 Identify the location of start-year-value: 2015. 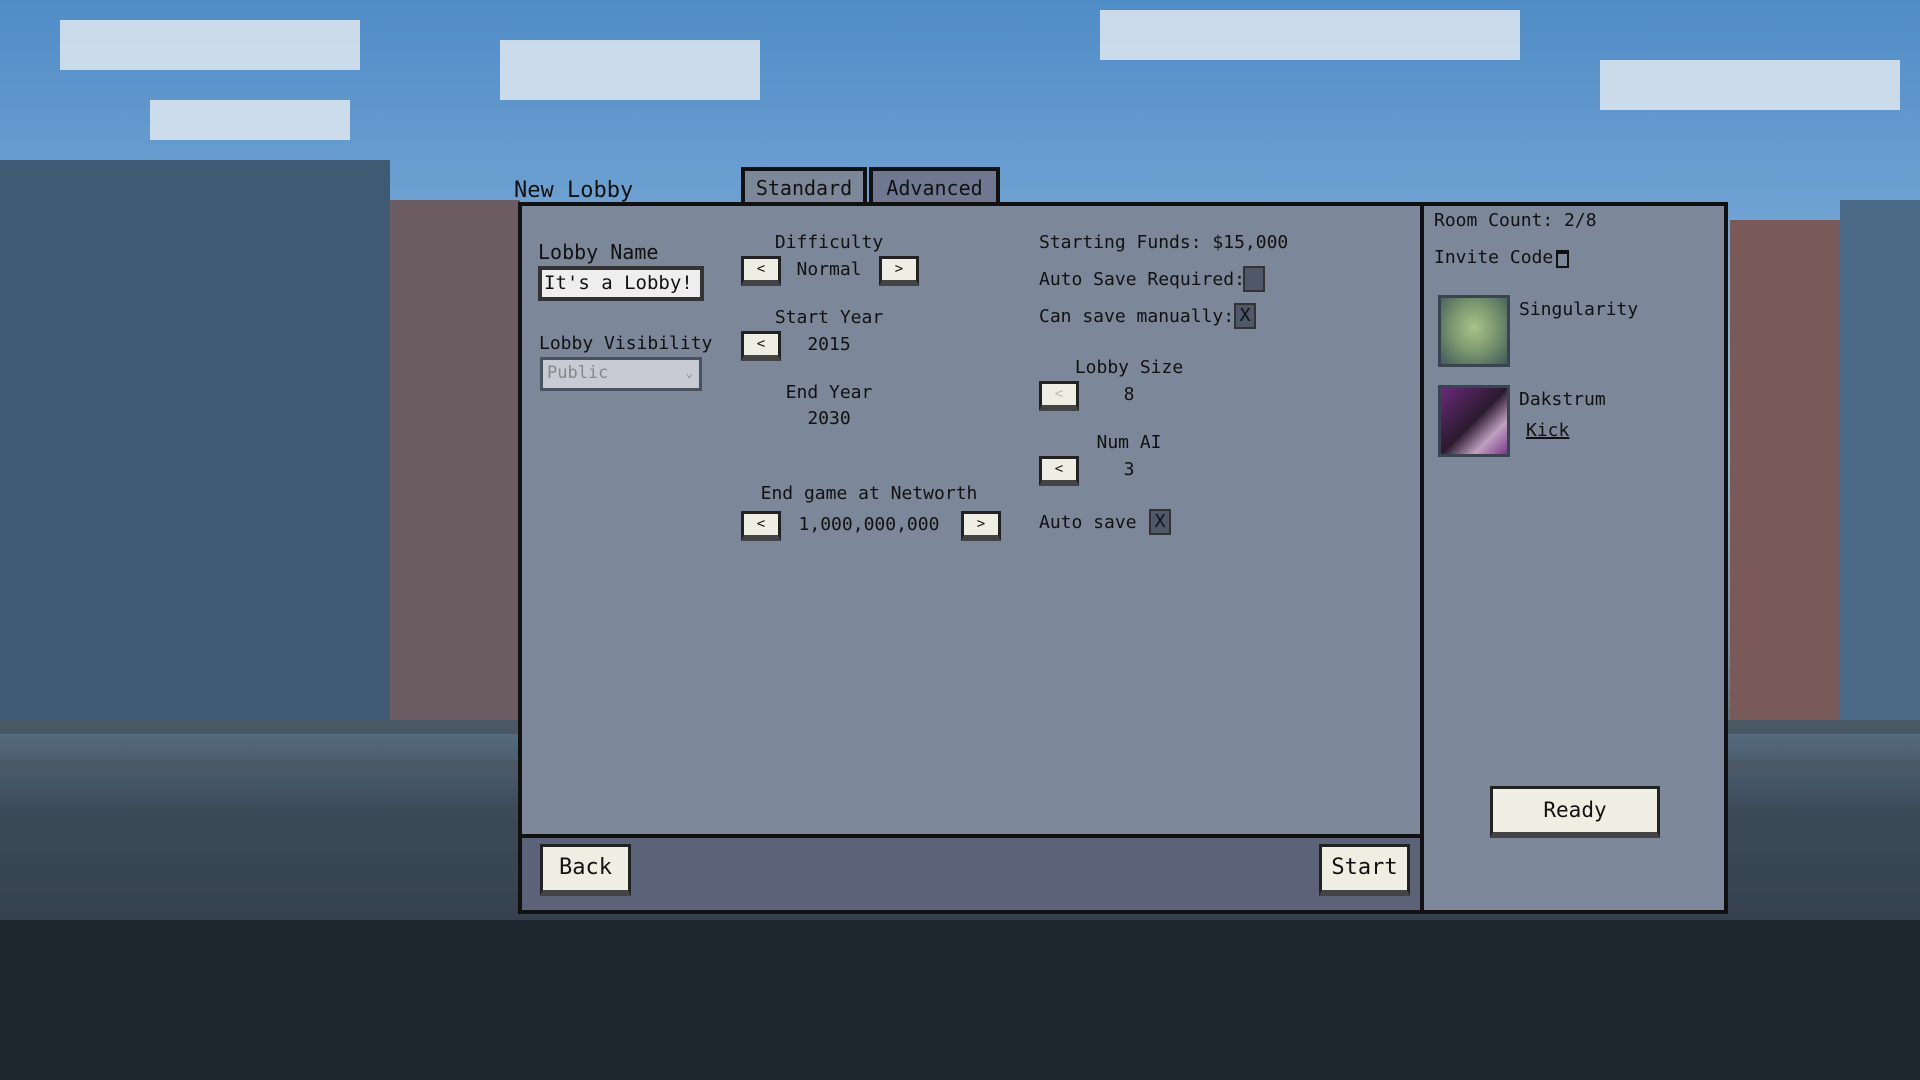
(829, 344).